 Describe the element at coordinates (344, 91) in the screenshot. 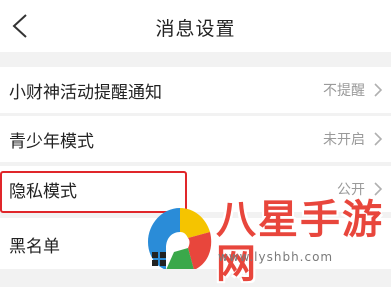

I see `row-value: 不提醒` at that location.